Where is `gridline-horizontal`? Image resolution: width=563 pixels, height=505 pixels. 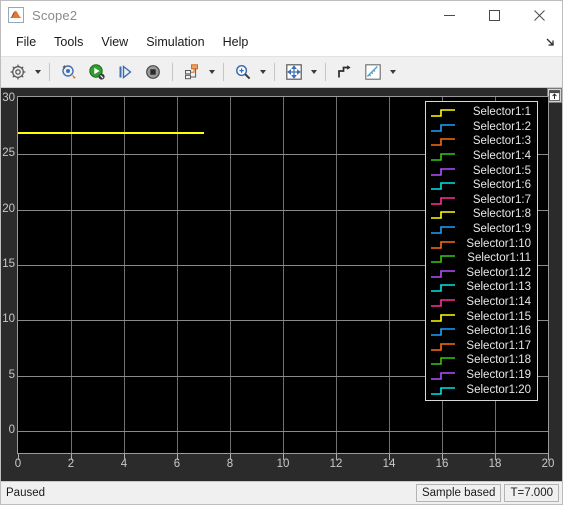 gridline-horizontal is located at coordinates (283, 431).